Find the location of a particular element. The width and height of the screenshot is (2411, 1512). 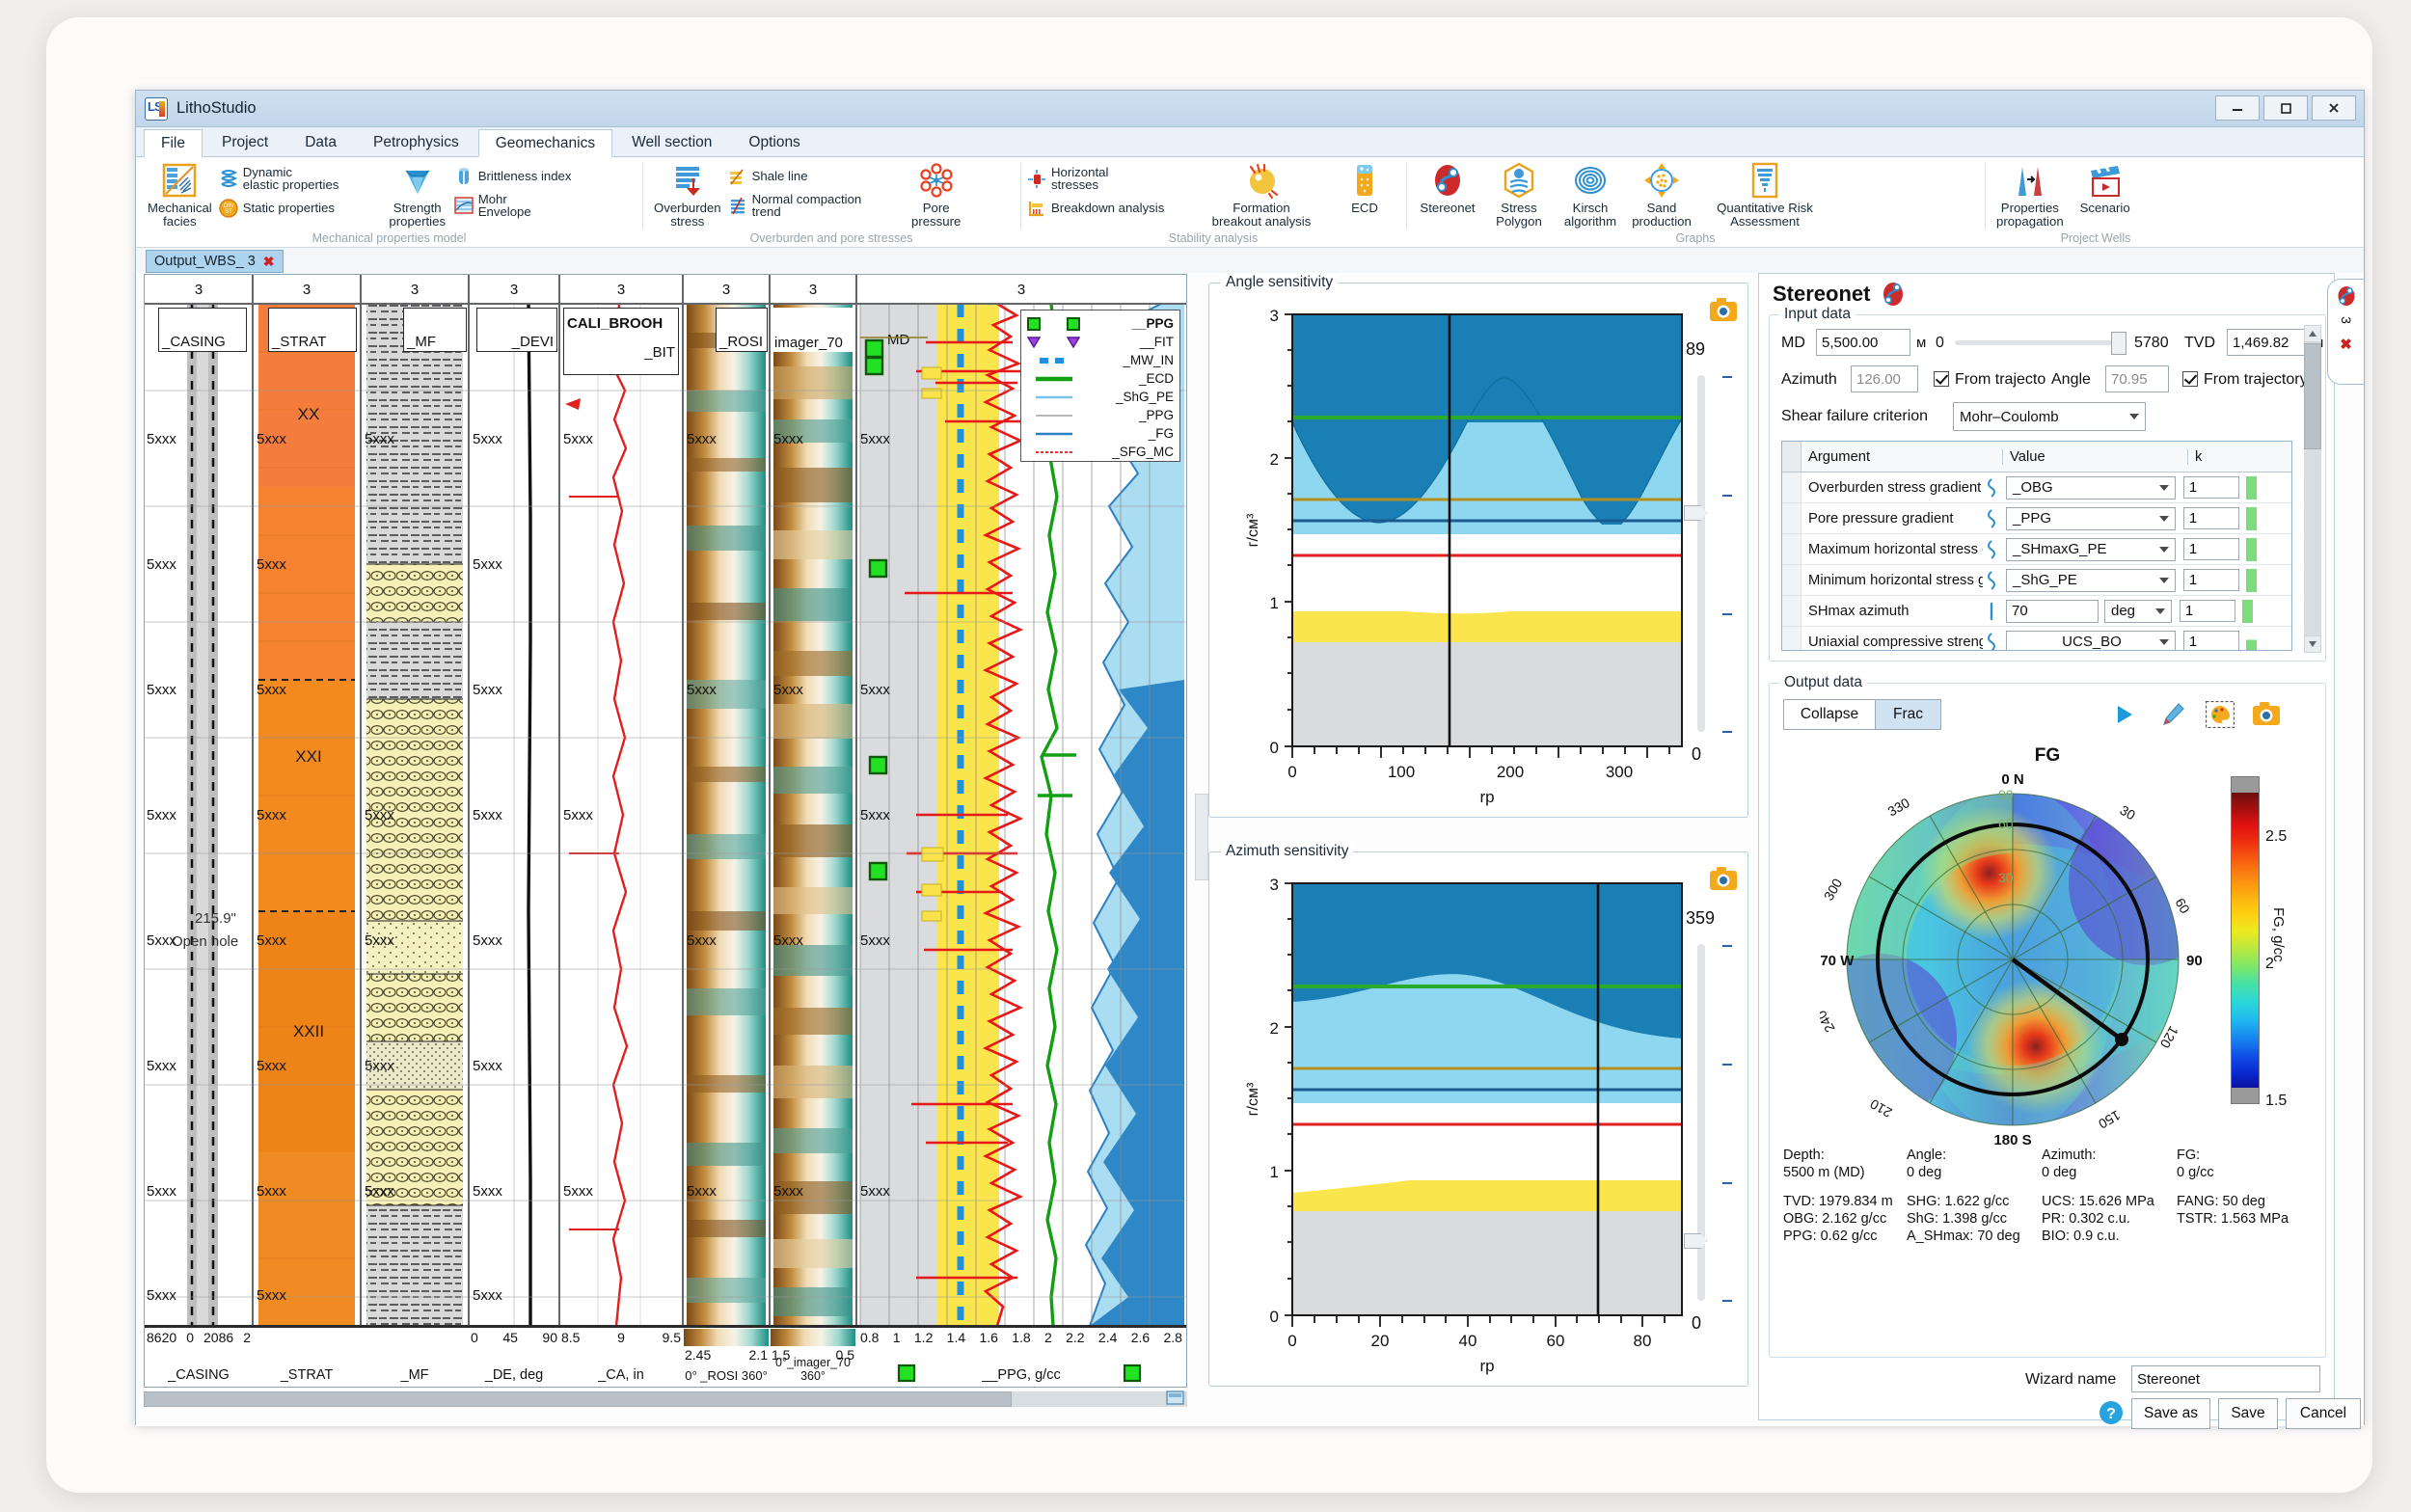

tab-well-section: Well section is located at coordinates (672, 142).